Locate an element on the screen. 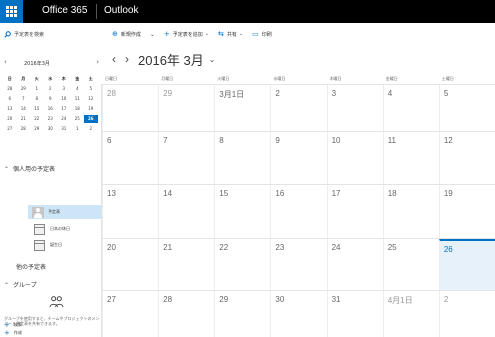 This screenshot has height=337, width=495. mini-calendar-day: 13 is located at coordinates (10, 109).